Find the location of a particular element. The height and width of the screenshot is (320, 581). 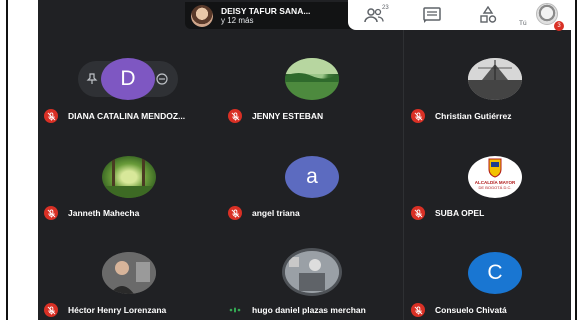

presenter-pill: DEISY TAFUR SANA... y 12 más is located at coordinates (274, 15).